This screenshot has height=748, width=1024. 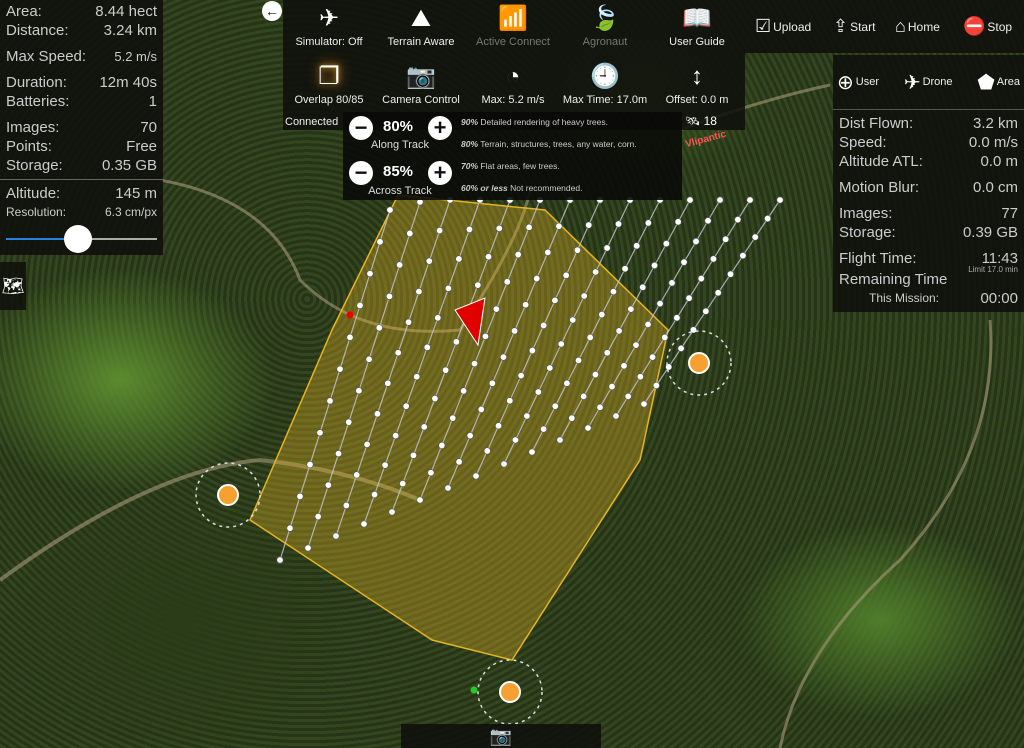 What do you see at coordinates (361, 128) in the screenshot?
I see `along-minus-button: −` at bounding box center [361, 128].